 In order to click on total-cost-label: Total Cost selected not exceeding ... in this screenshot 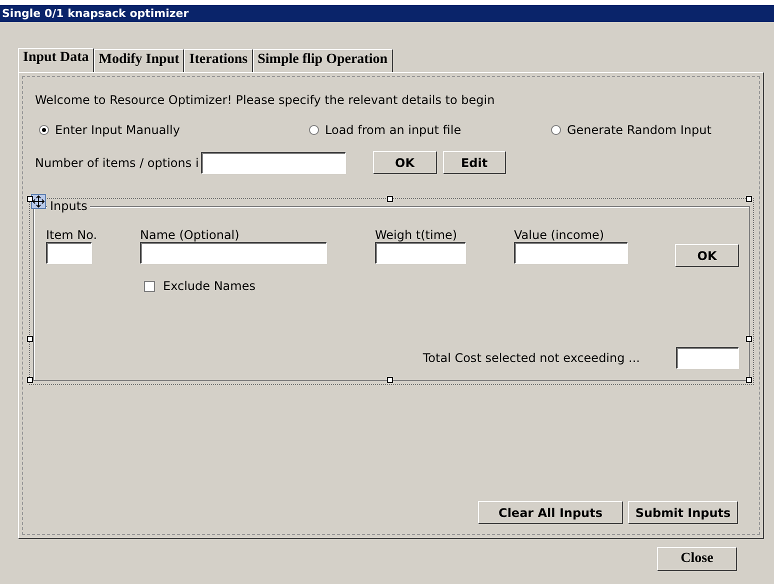, I will do `click(531, 358)`.